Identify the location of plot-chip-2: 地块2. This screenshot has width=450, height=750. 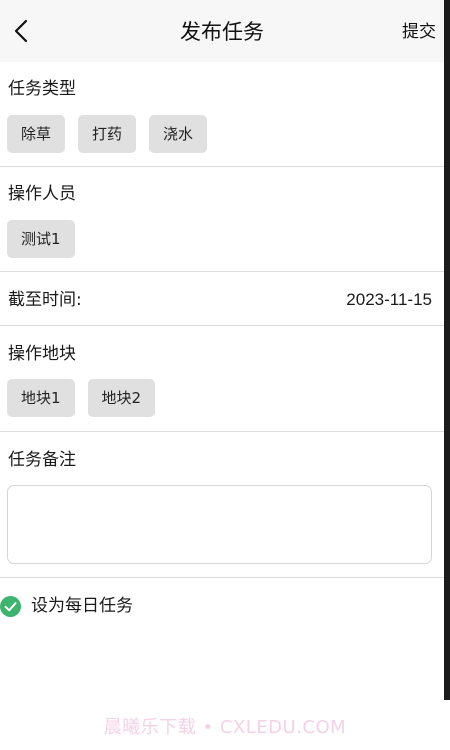
(121, 398).